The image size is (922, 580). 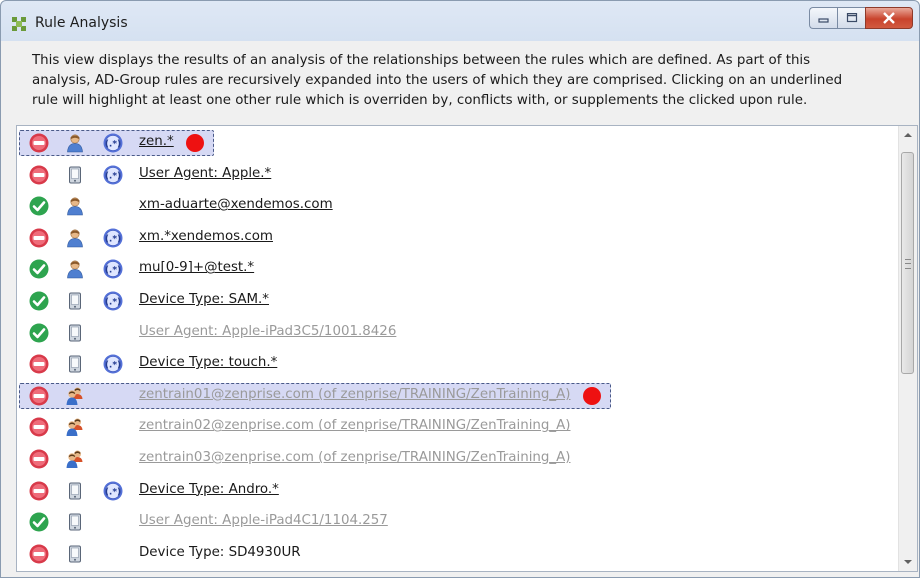 What do you see at coordinates (267, 331) in the screenshot?
I see `rule-label: User Agent: Apple-iPad3C5/1001.8426` at bounding box center [267, 331].